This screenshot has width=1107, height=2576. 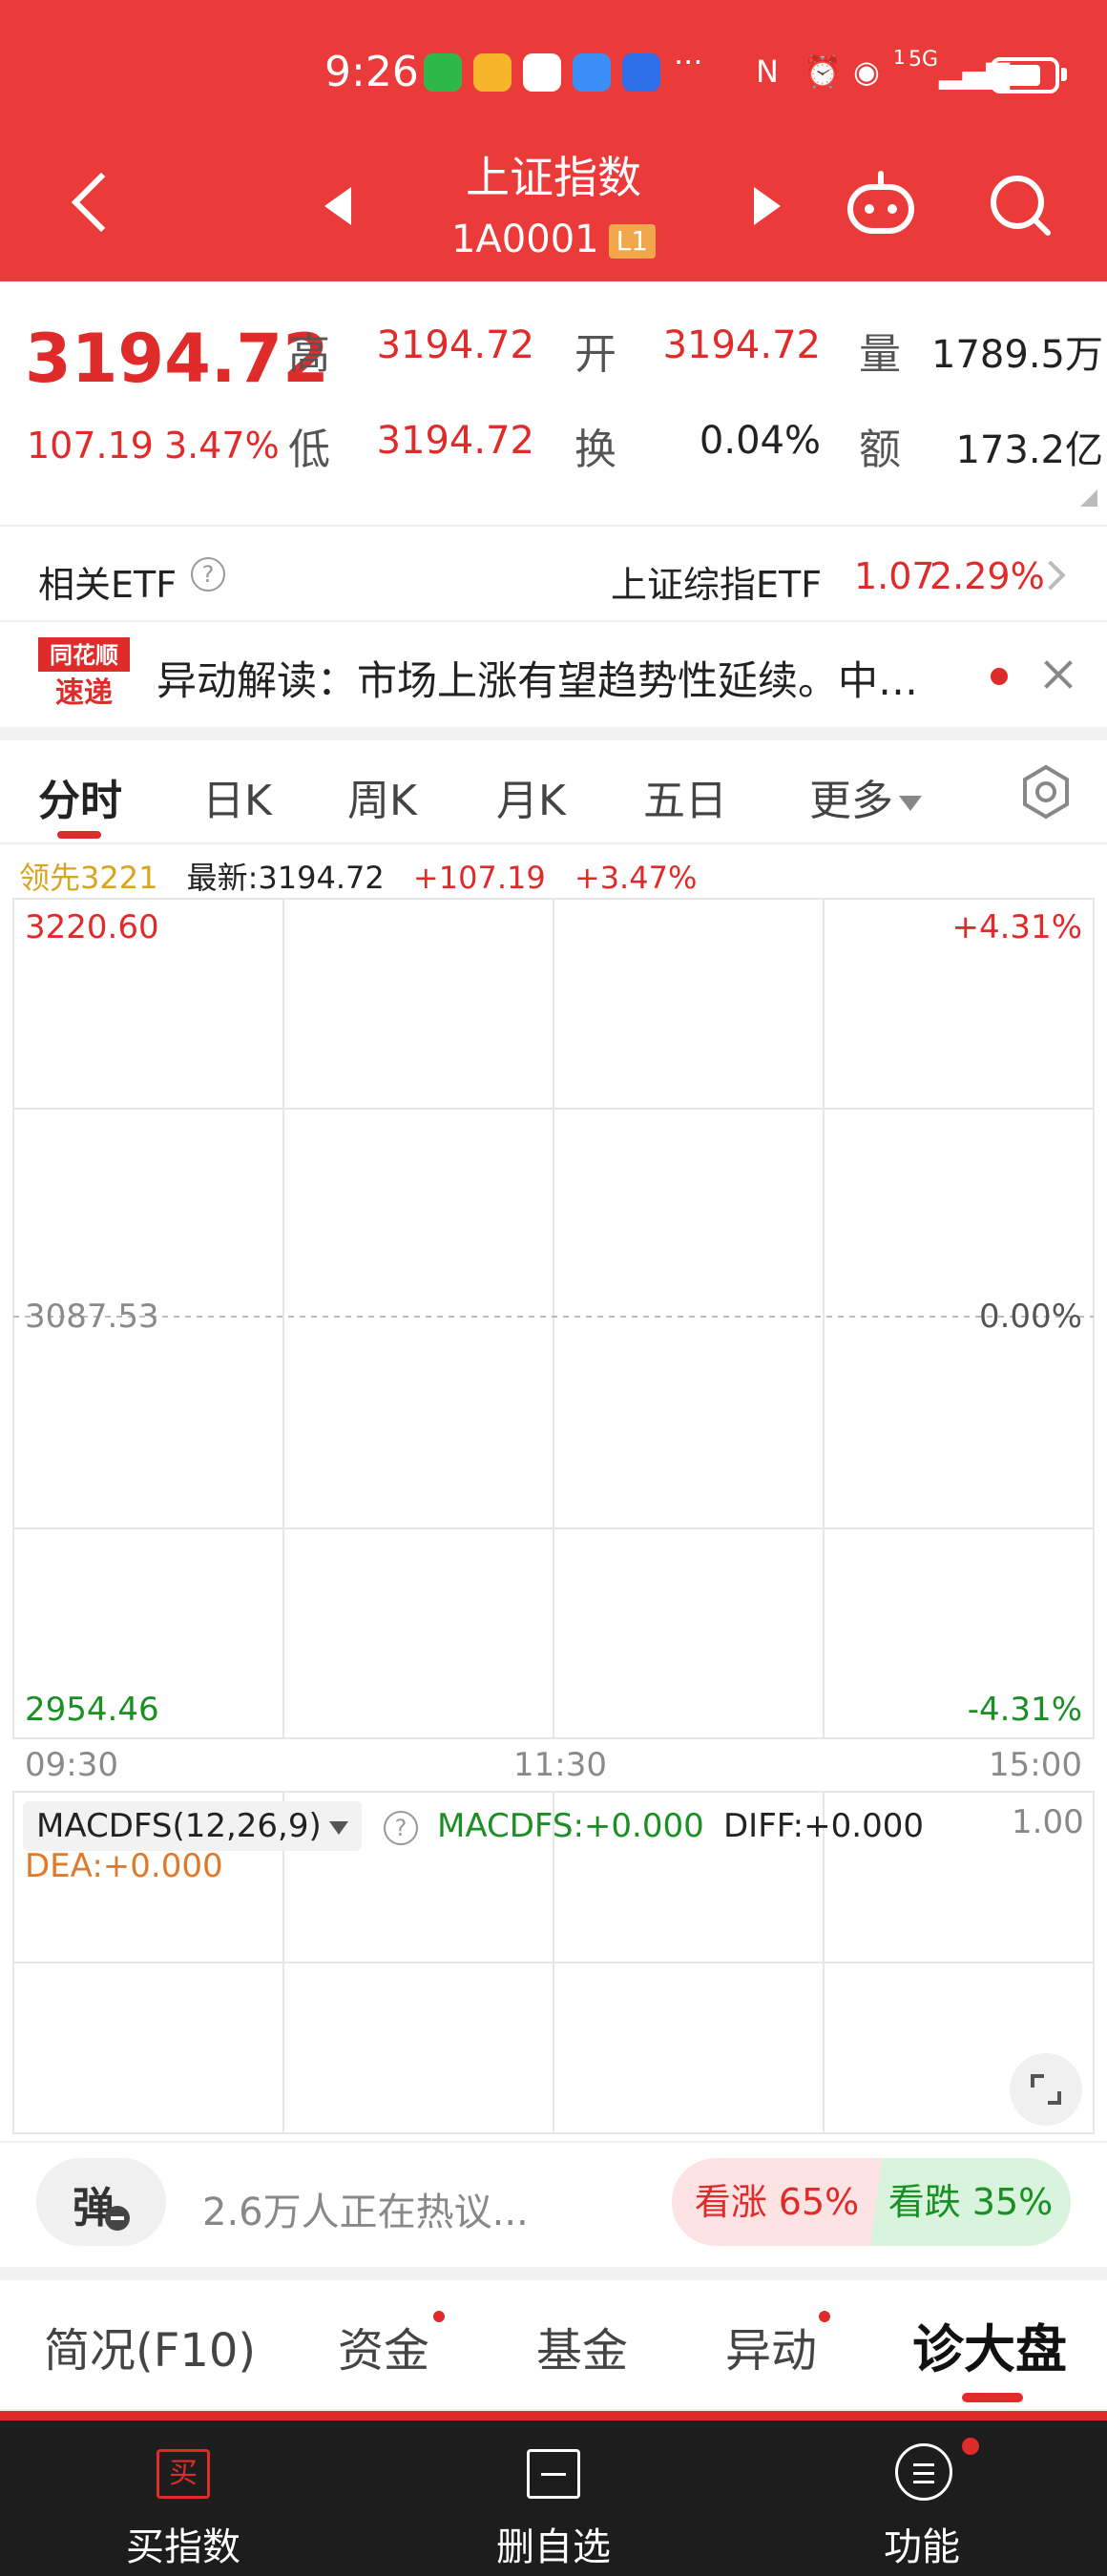 What do you see at coordinates (553, 2415) in the screenshot?
I see `accent-strip` at bounding box center [553, 2415].